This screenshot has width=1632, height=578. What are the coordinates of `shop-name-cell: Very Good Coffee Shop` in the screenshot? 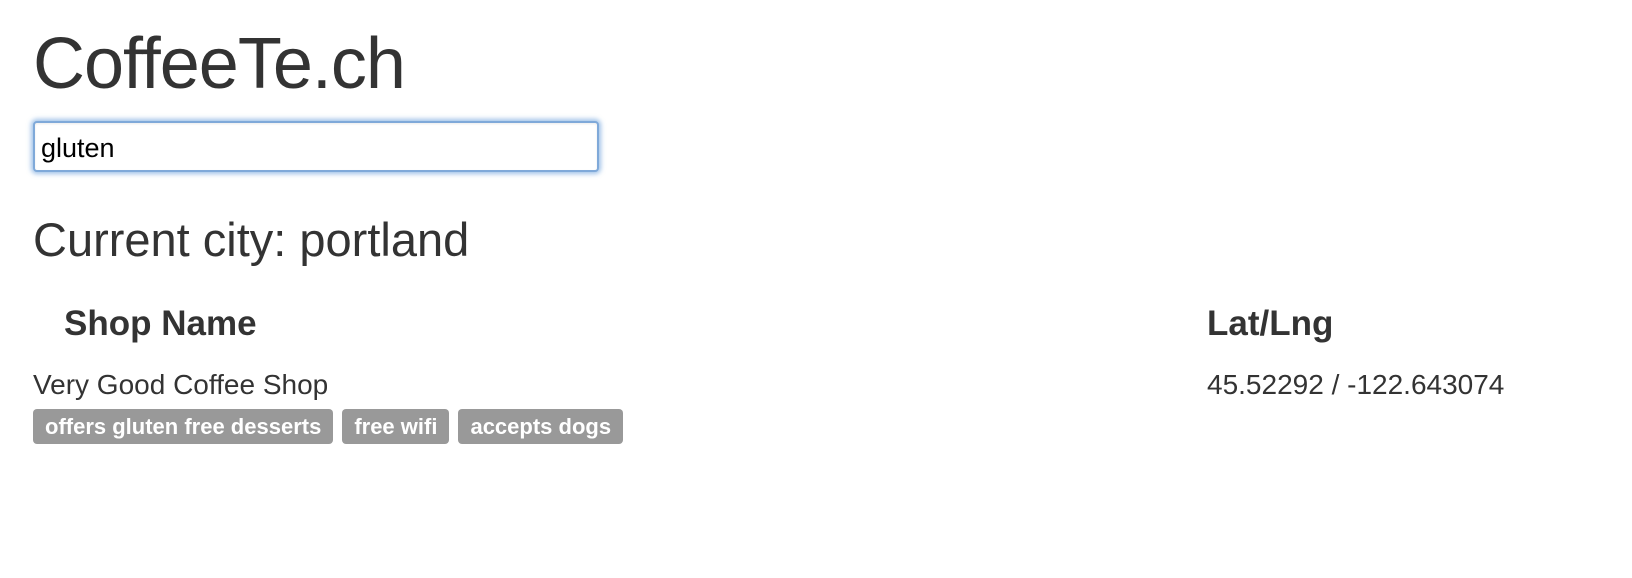 It's located at (181, 384).